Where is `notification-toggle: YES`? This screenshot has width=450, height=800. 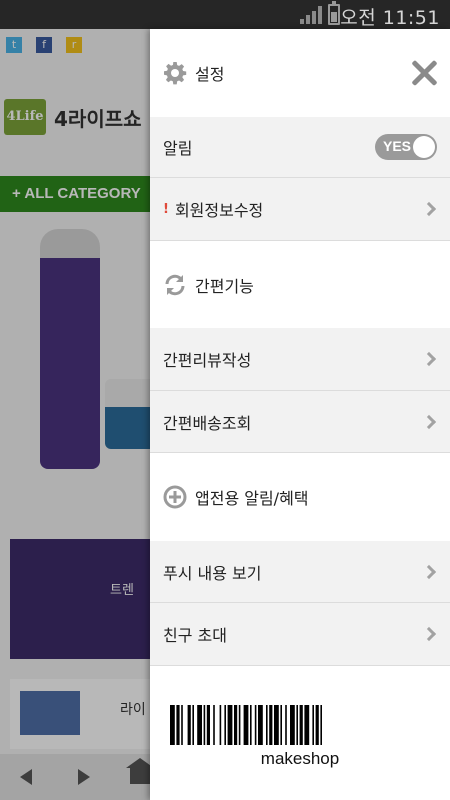 notification-toggle: YES is located at coordinates (406, 147).